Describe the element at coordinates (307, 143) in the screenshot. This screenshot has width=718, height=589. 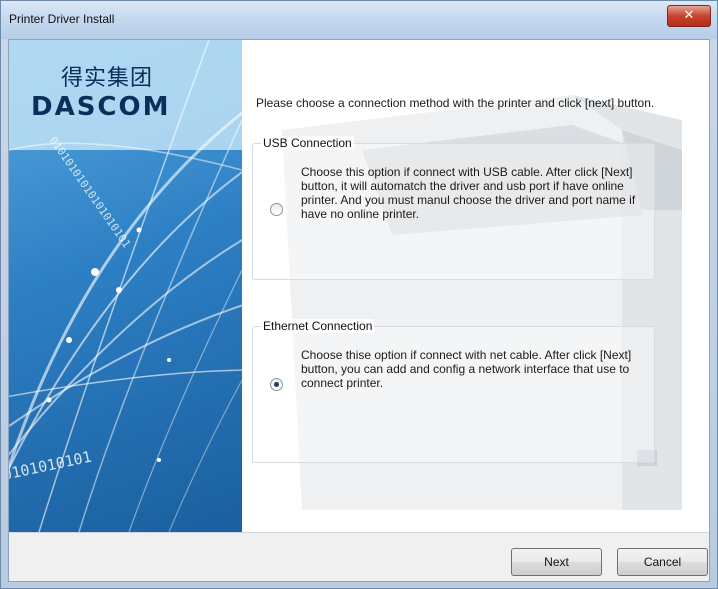
I see `usb-connection-legend: USB Connection` at that location.